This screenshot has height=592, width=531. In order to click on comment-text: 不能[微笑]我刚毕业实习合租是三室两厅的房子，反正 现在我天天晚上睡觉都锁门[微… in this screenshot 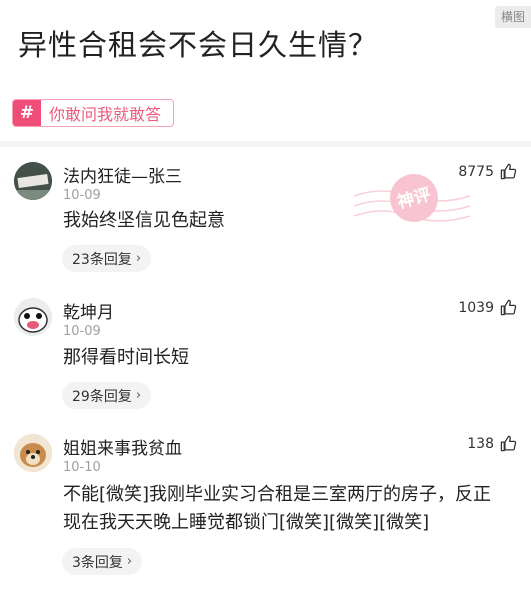, I will do `click(293, 509)`.